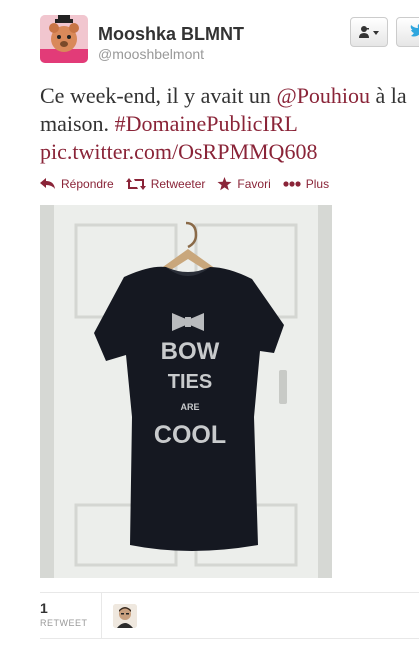  I want to click on shirt-text-line: ARE, so click(189, 407).